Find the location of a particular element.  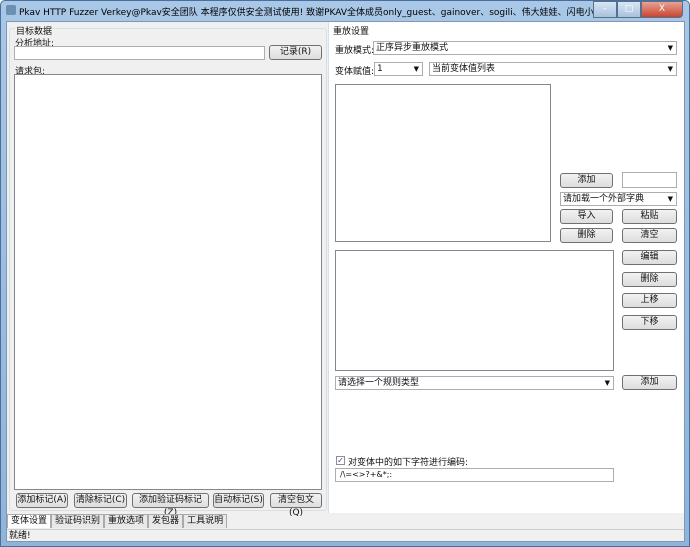

dictionary-value: 请加载一个外部字典 is located at coordinates (604, 199).